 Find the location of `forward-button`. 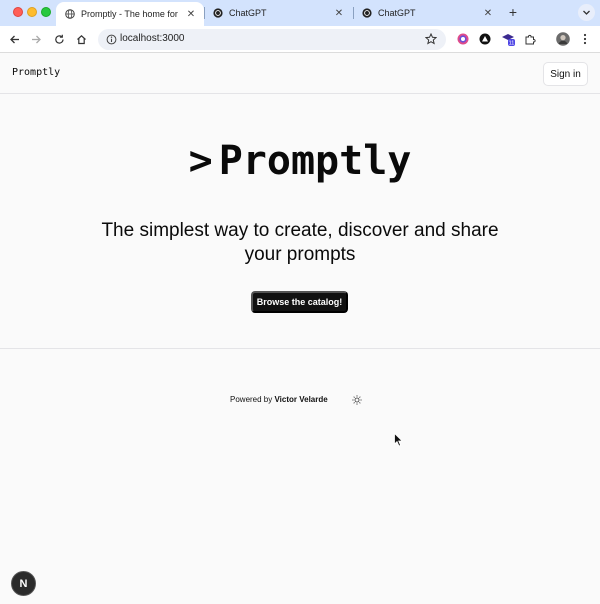

forward-button is located at coordinates (36, 39).